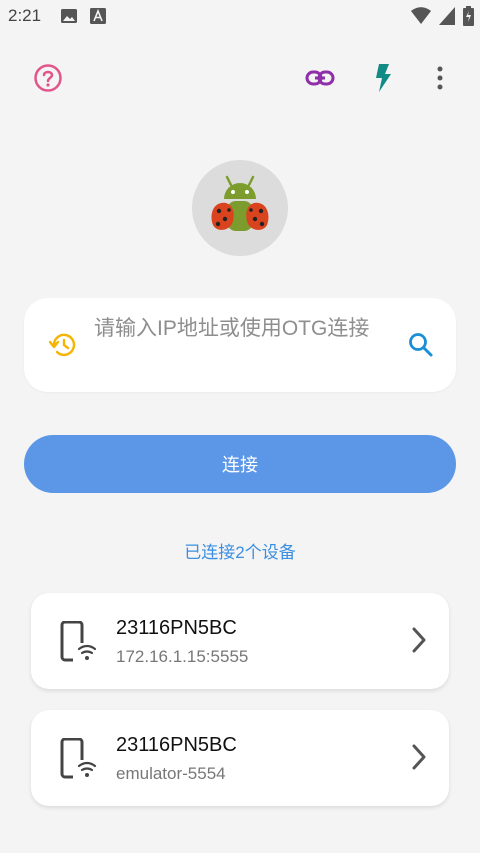 The width and height of the screenshot is (480, 853). I want to click on image-icon, so click(69, 18).